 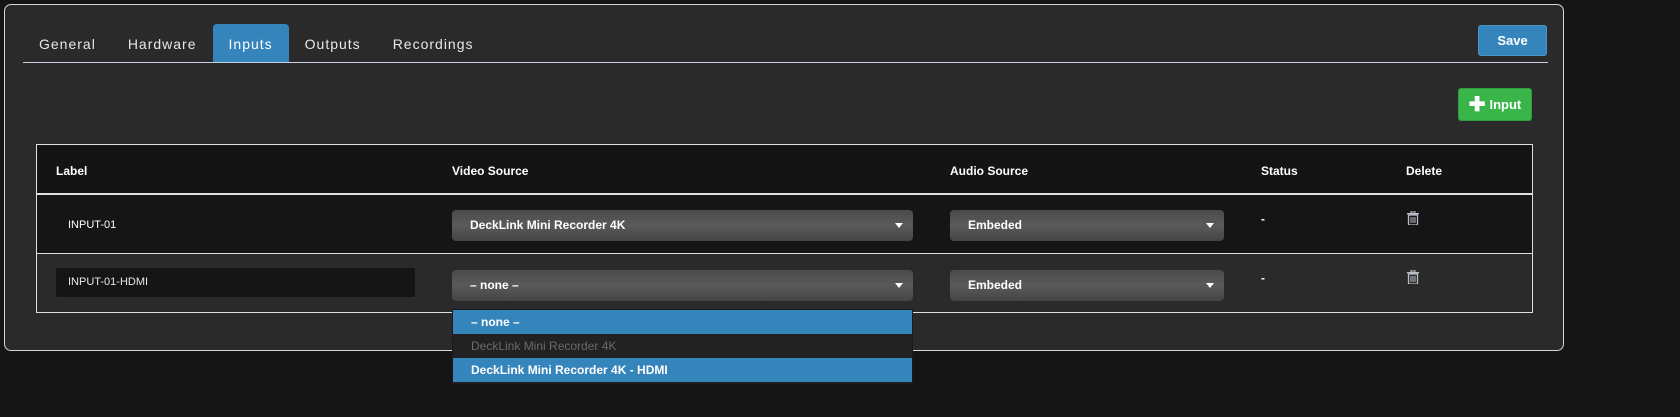 I want to click on header-video-source: Video Source, so click(x=490, y=171).